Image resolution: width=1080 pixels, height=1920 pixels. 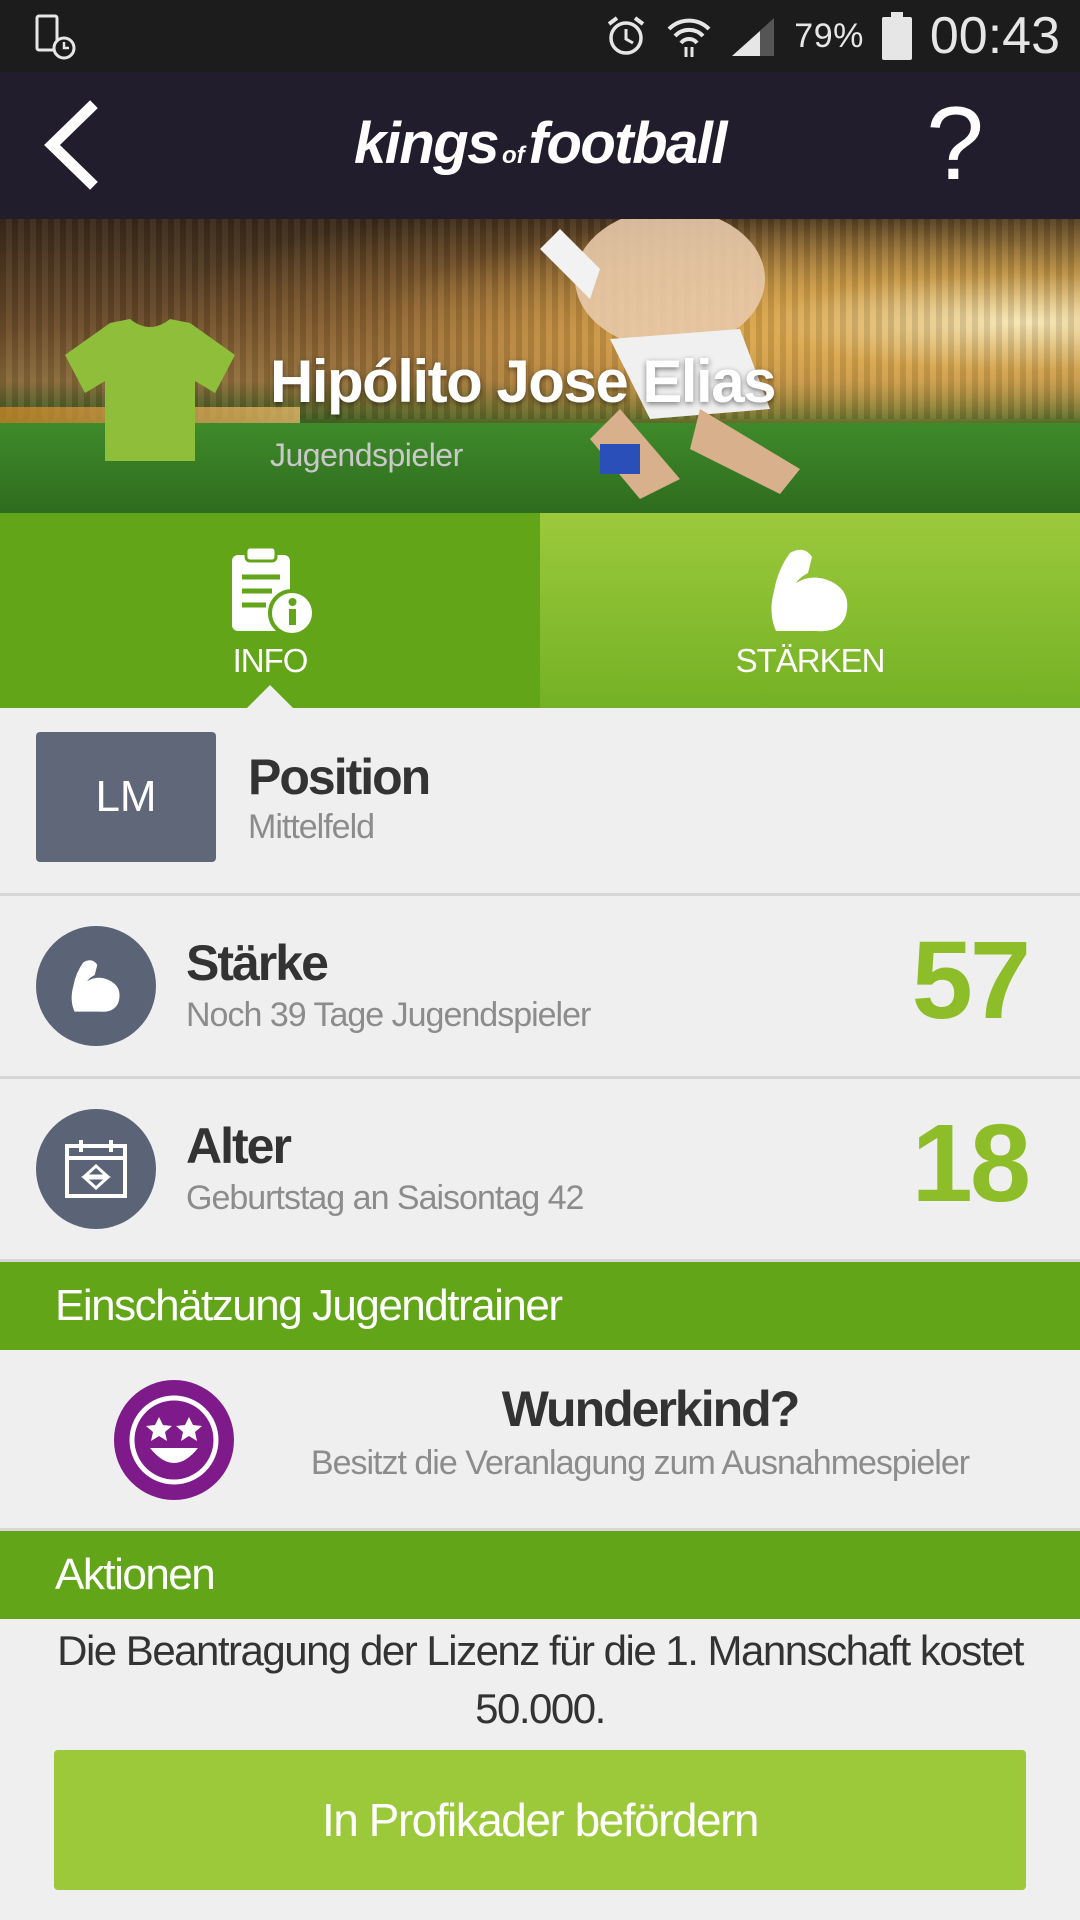 I want to click on calendar-icon, so click(x=96, y=1169).